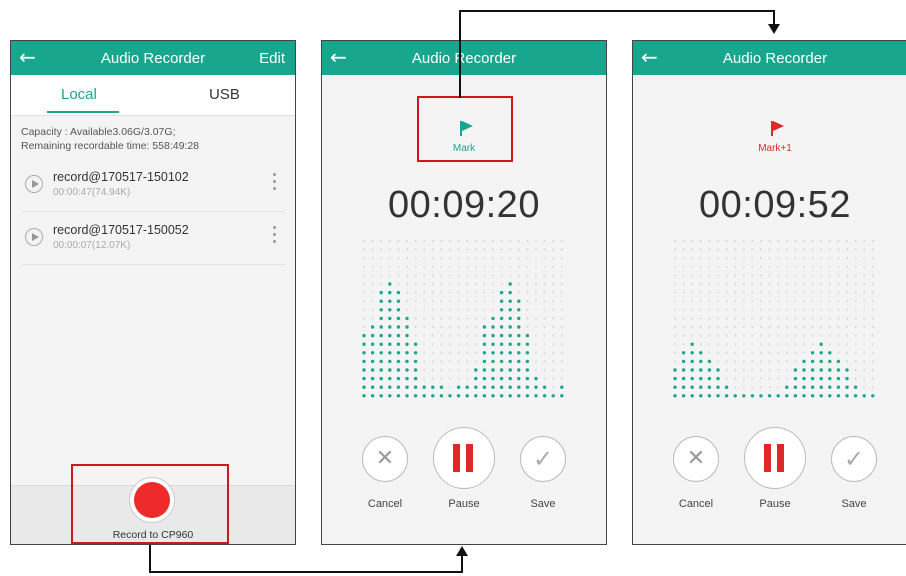 The image size is (906, 576). Describe the element at coordinates (777, 129) in the screenshot. I see `flag-icon` at that location.